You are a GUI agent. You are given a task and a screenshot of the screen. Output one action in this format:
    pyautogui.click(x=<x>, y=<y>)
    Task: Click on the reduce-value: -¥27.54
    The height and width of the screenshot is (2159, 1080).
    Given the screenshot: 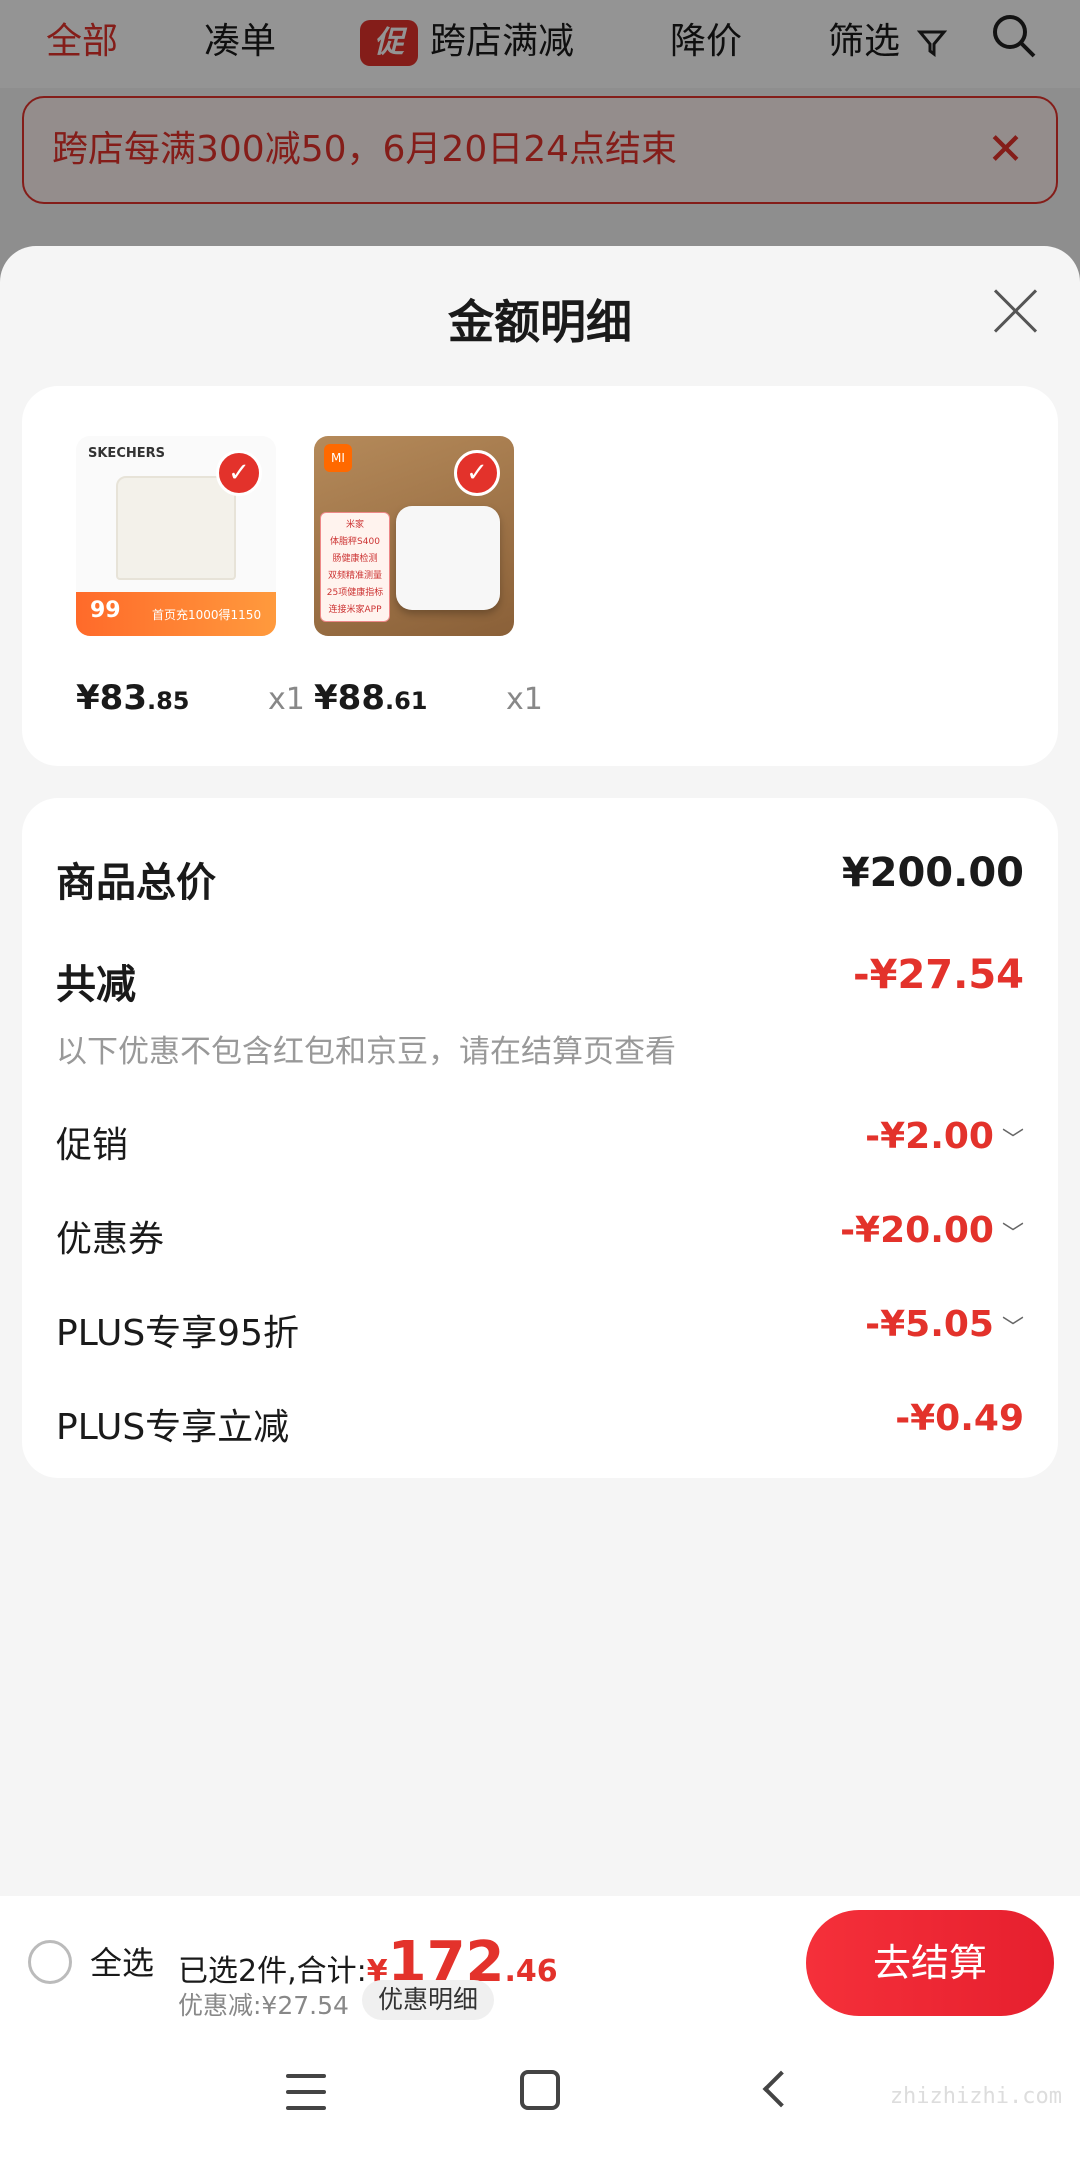 What is the action you would take?
    pyautogui.click(x=938, y=975)
    